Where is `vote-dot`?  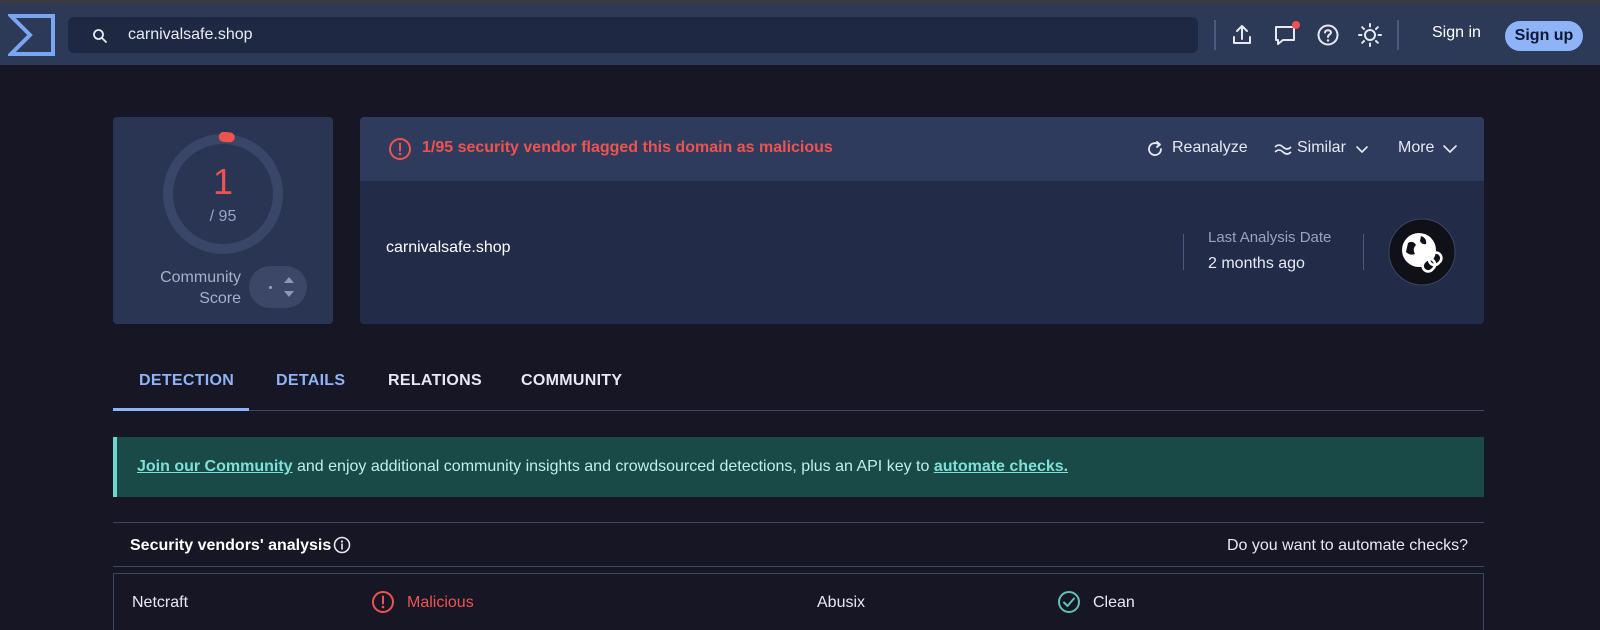
vote-dot is located at coordinates (270, 287).